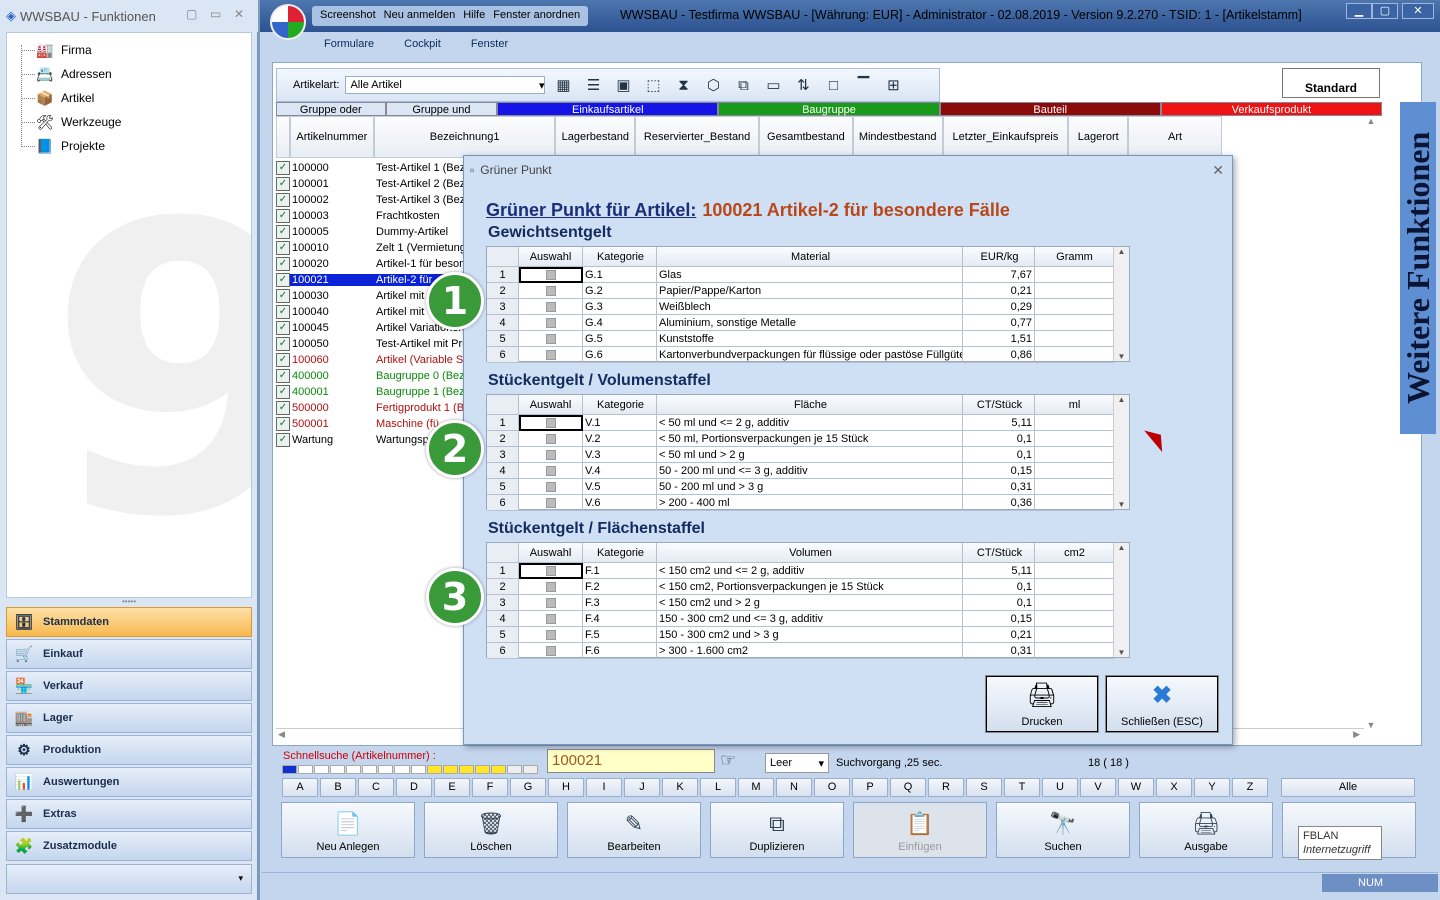 The height and width of the screenshot is (900, 1440). I want to click on grid-row: 5 G.5 Kunststoffe 1,51, so click(808, 339).